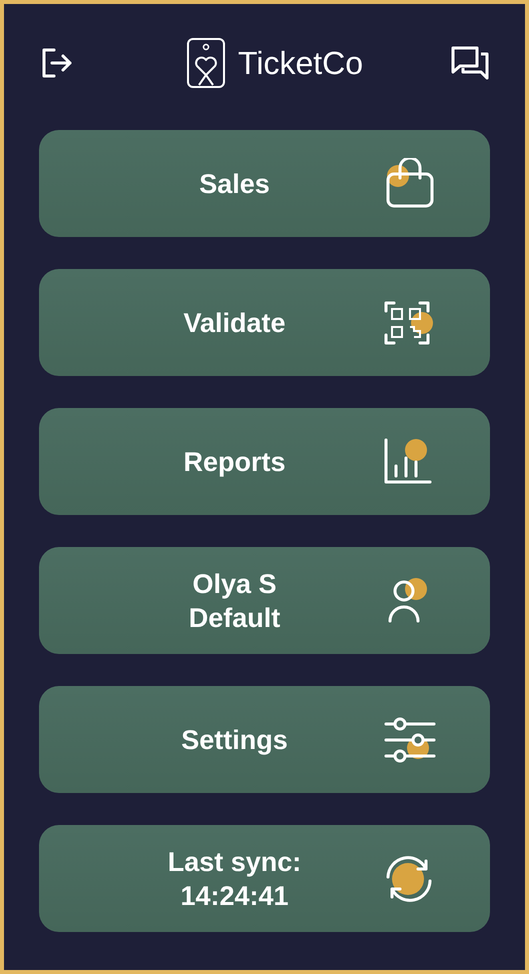  Describe the element at coordinates (264, 878) in the screenshot. I see `menu-button: Last sync: 14:24:41` at that location.